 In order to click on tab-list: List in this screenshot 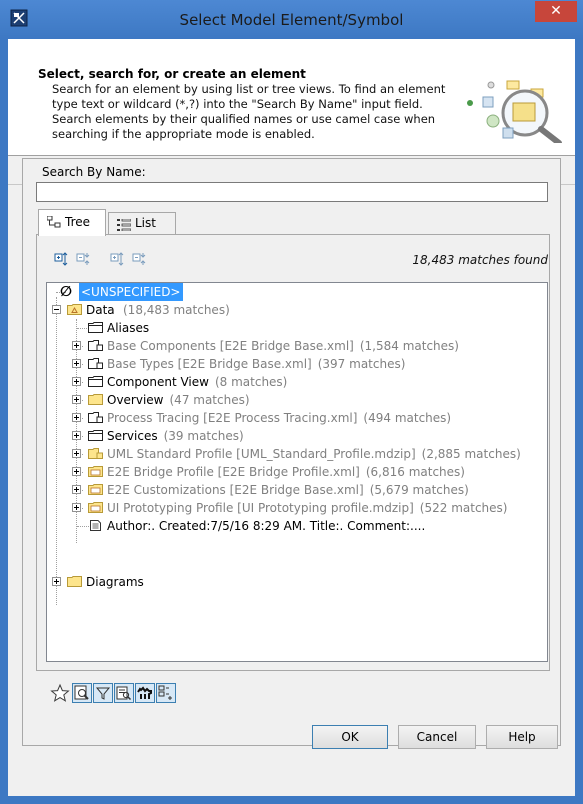, I will do `click(142, 223)`.